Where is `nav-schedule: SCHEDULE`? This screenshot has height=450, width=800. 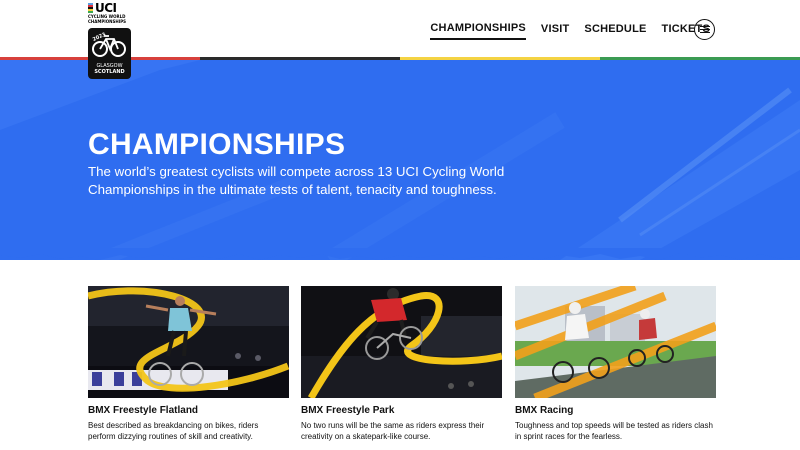 nav-schedule: SCHEDULE is located at coordinates (615, 31).